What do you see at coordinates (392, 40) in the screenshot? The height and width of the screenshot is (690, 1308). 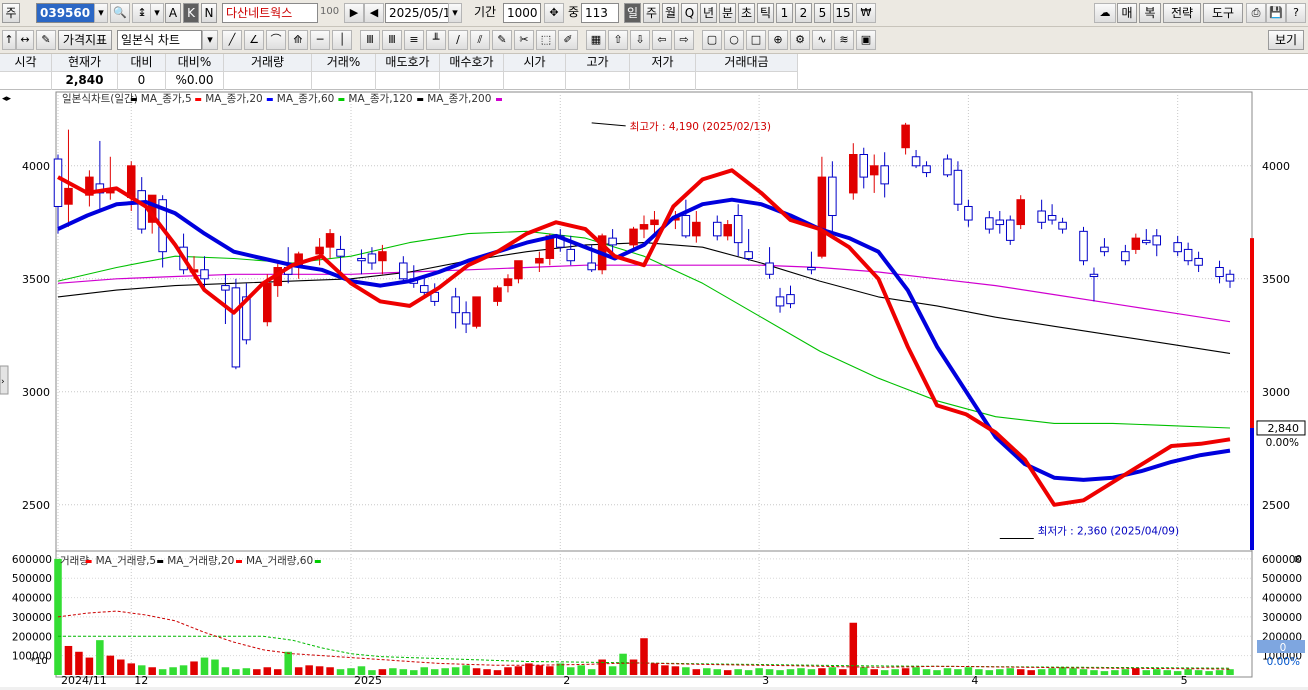 I see `draw-tool-icon-7: Ⅲ` at bounding box center [392, 40].